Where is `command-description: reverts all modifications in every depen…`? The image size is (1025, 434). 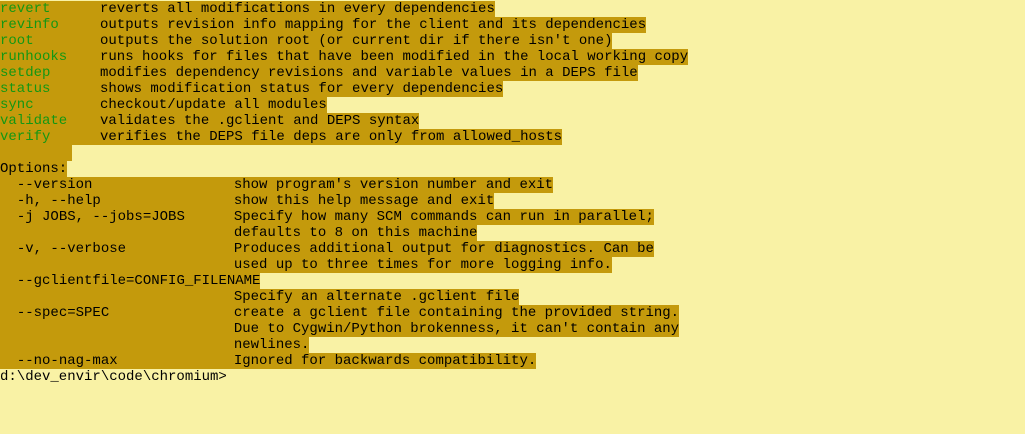
command-description: reverts all modifications in every depen… is located at coordinates (297, 9).